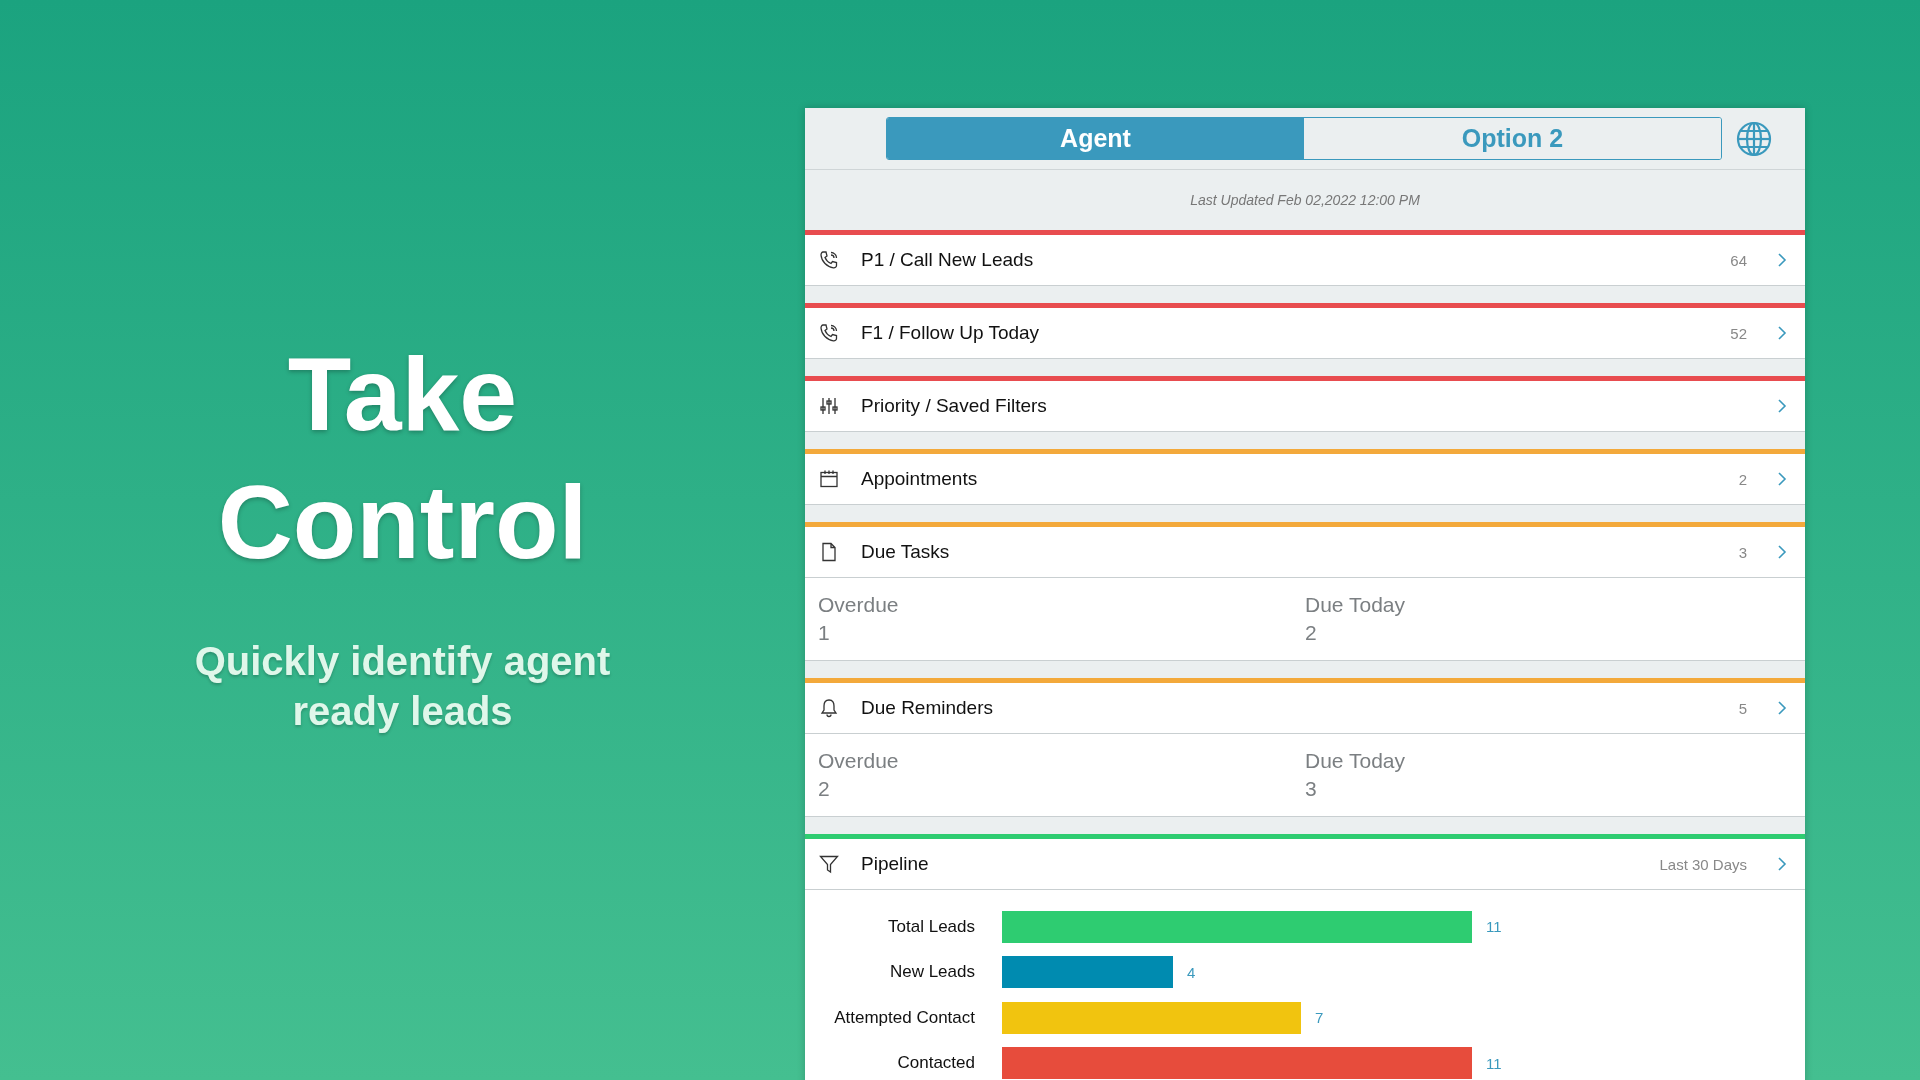 The image size is (1920, 1080). Describe the element at coordinates (402, 686) in the screenshot. I see `subtitle: Quickly identify agent ready leads` at that location.